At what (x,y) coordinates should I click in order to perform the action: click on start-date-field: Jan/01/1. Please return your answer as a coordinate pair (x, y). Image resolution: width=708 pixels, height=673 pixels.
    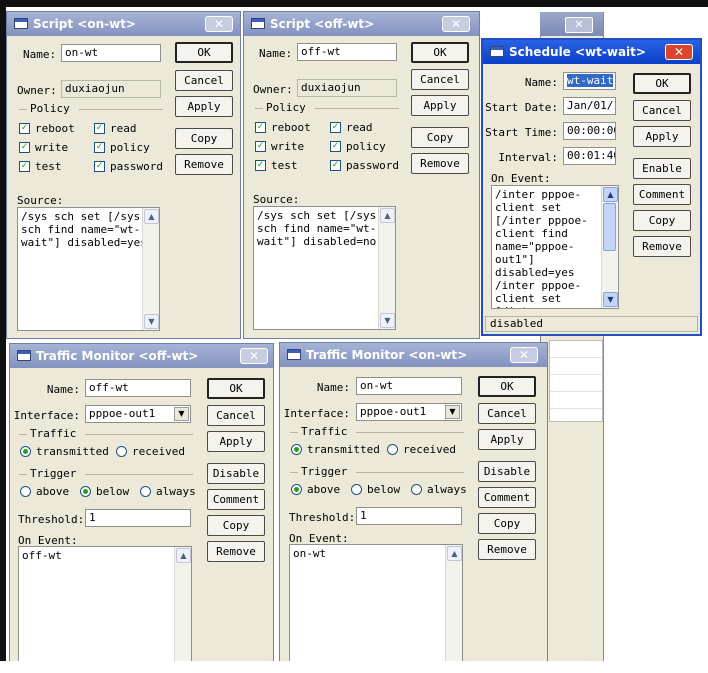
    Looking at the image, I should click on (589, 106).